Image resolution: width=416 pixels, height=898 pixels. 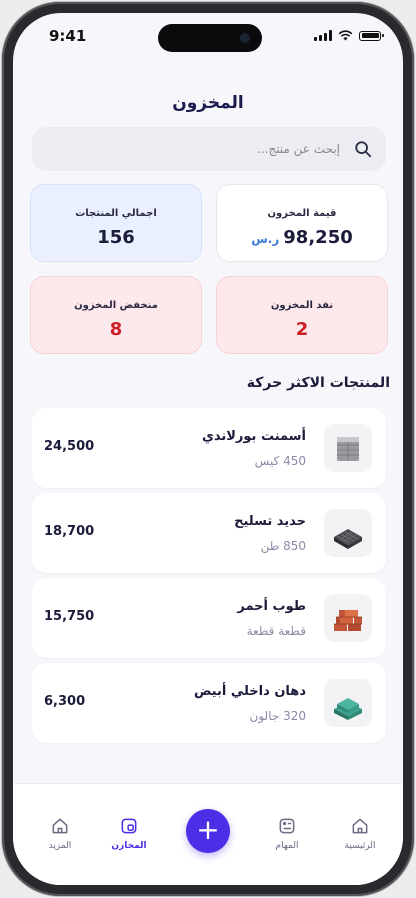 What do you see at coordinates (69, 531) in the screenshot?
I see `product-amount: 18,700` at bounding box center [69, 531].